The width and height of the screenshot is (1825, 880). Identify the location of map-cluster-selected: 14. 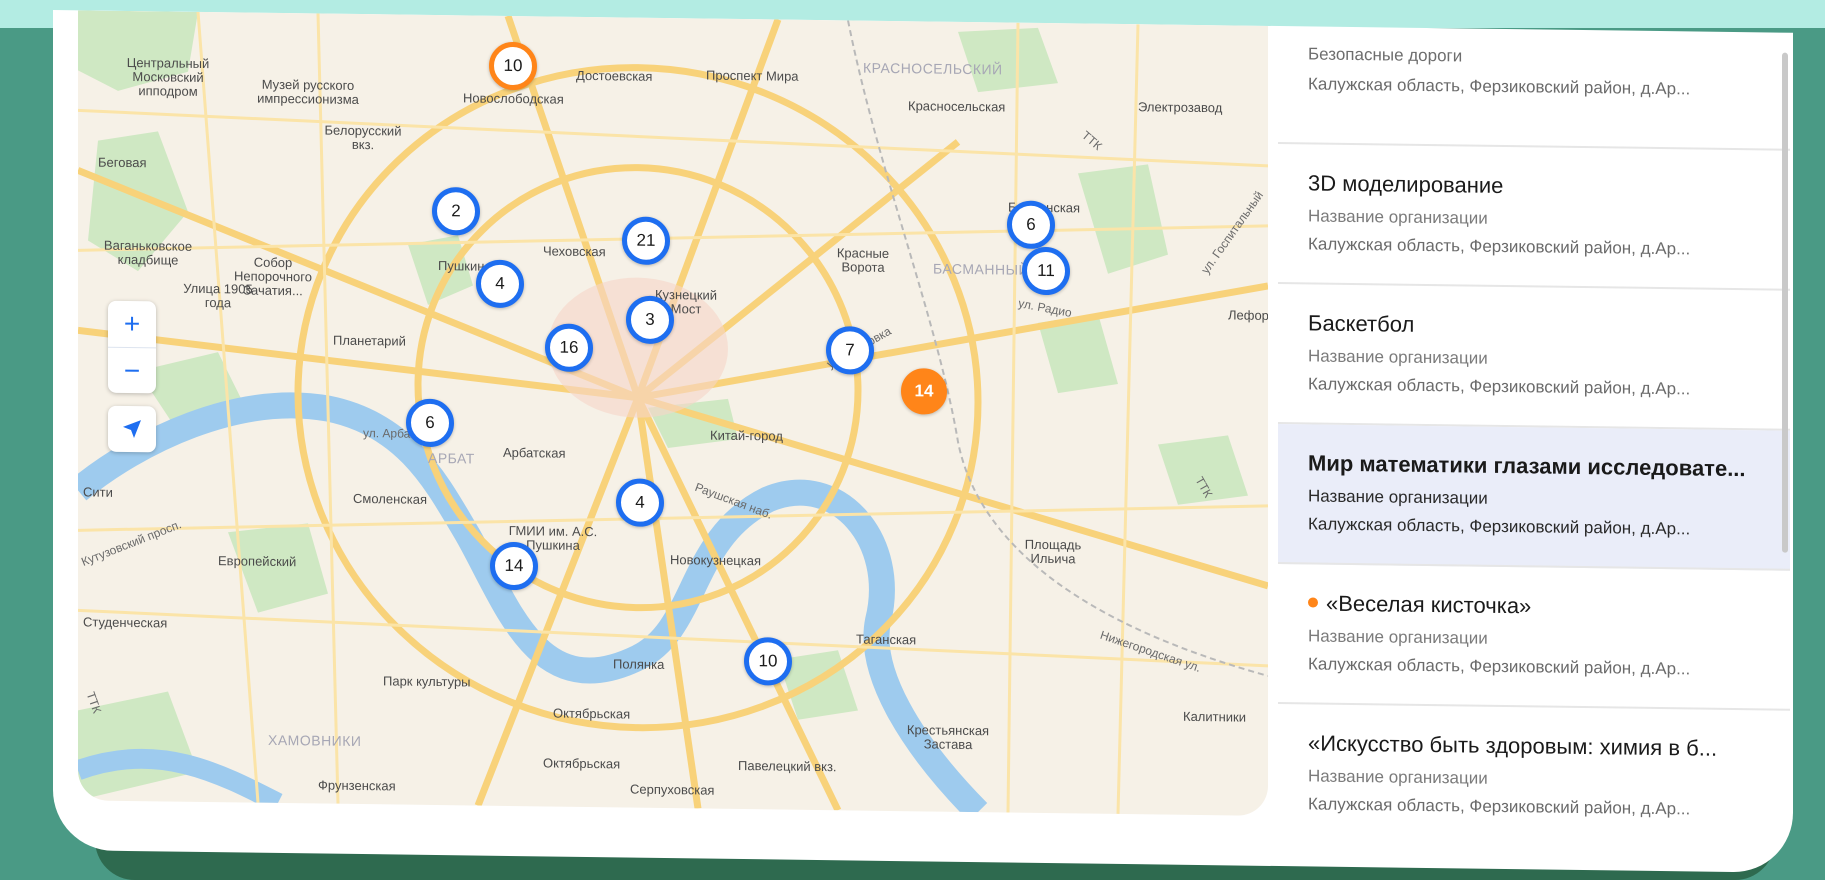
(924, 391).